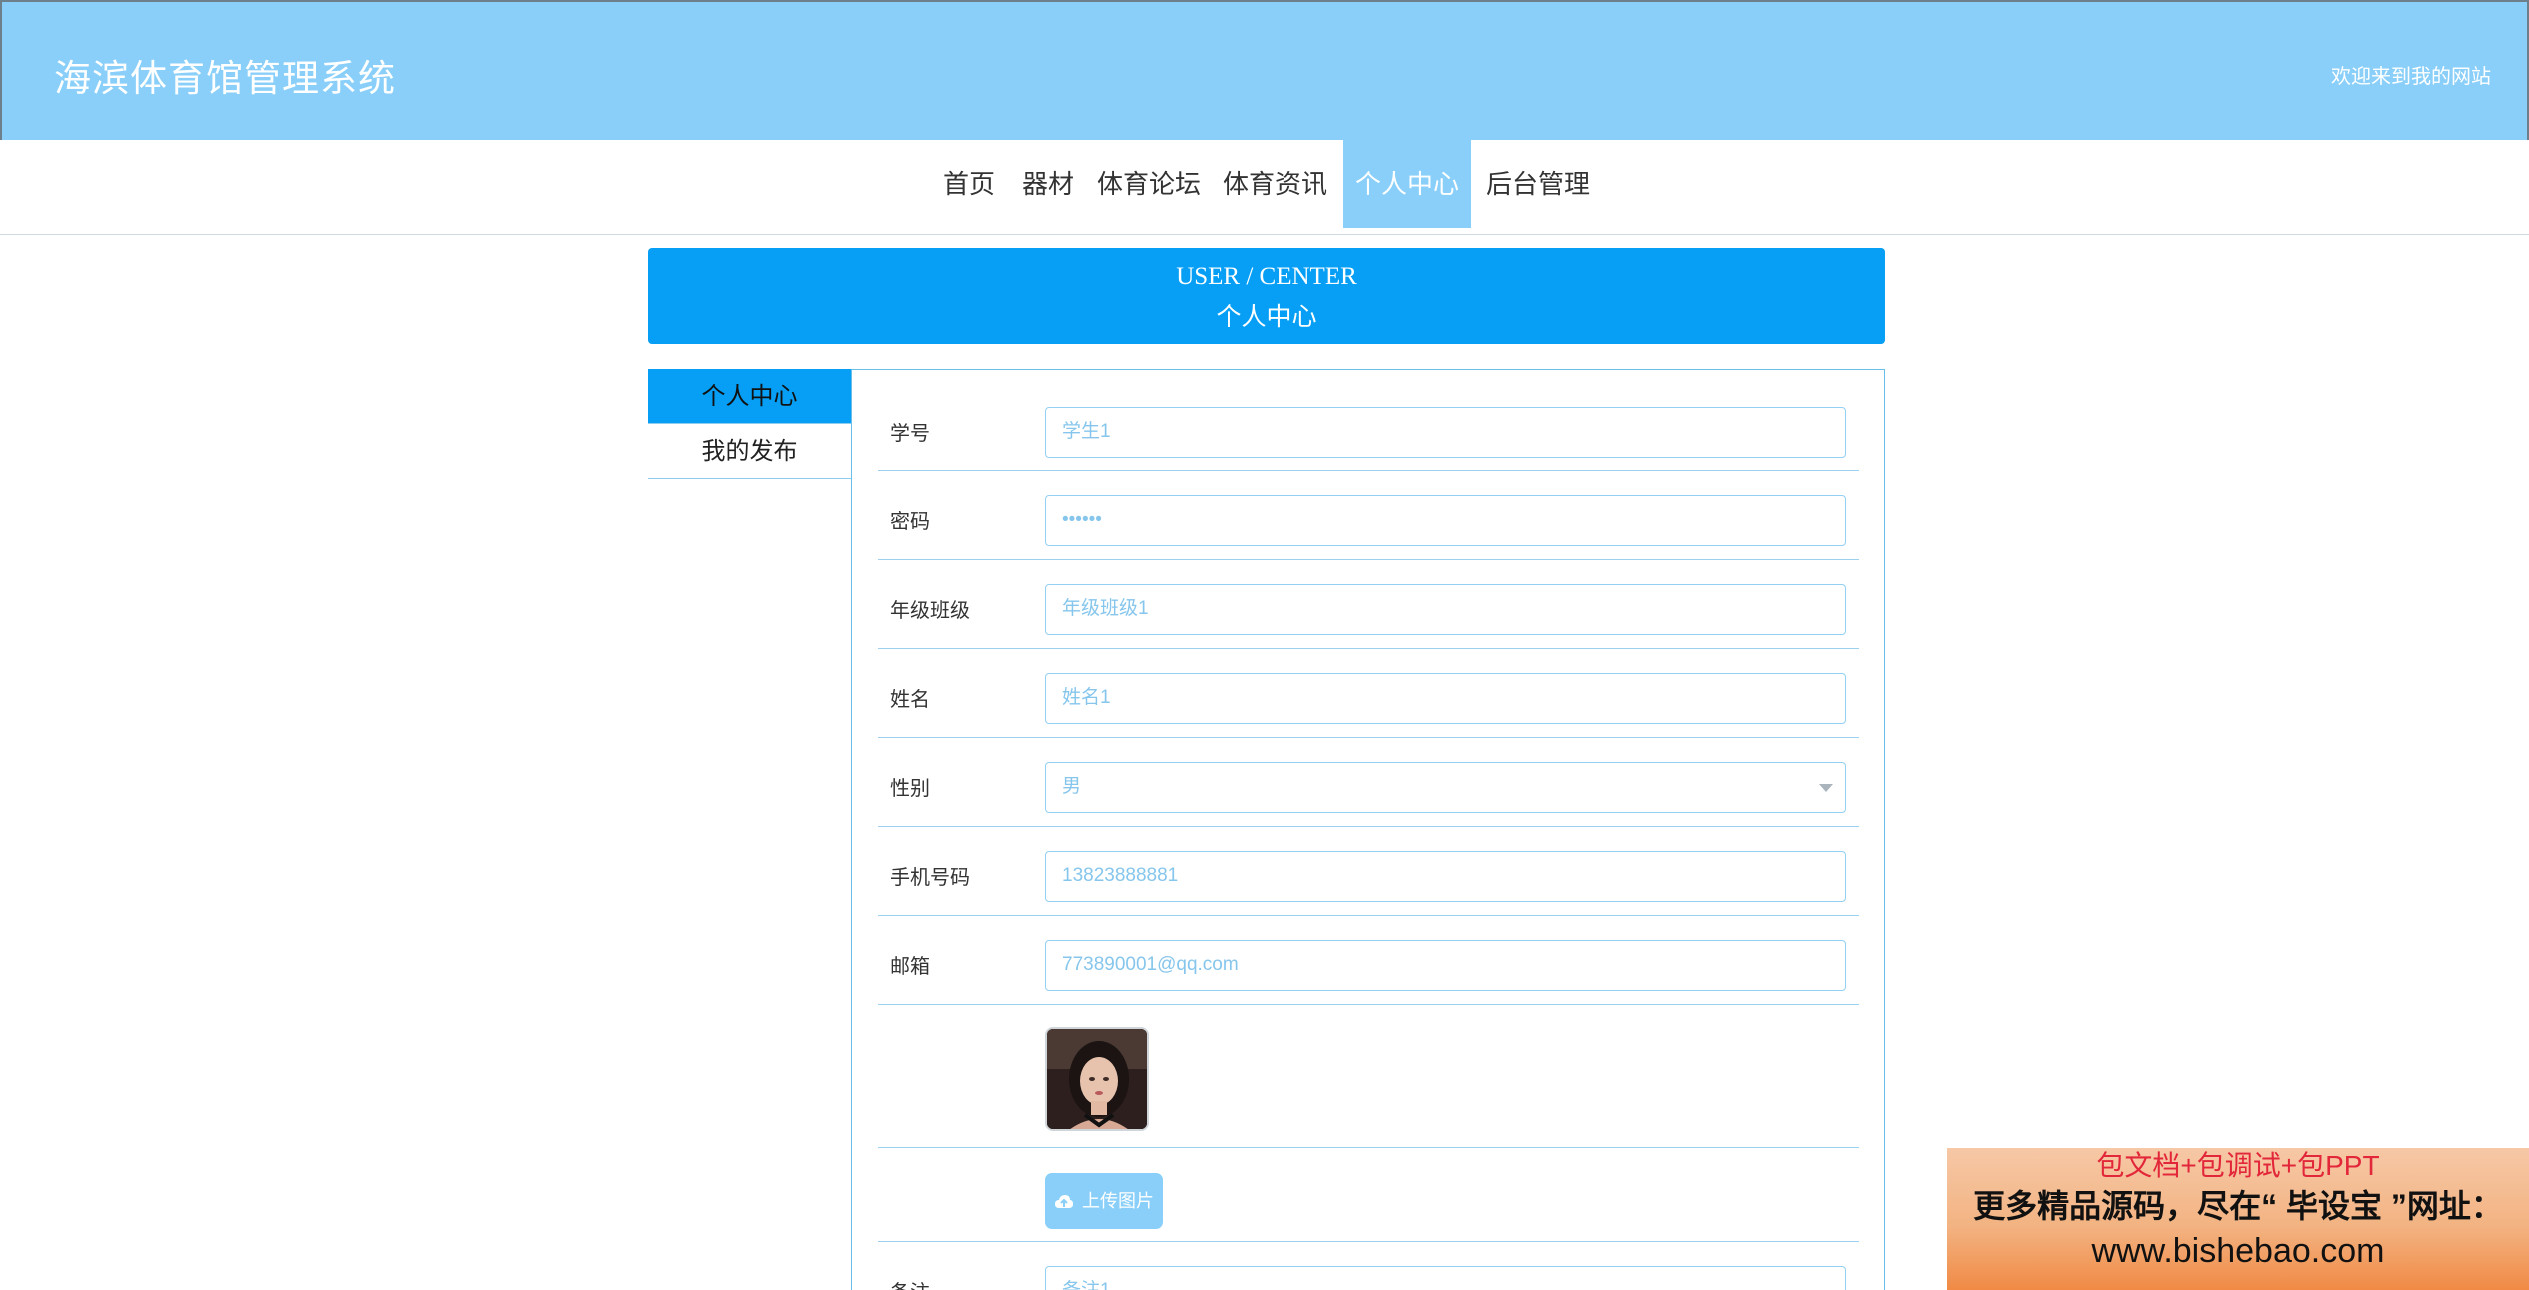  What do you see at coordinates (1445, 1278) in the screenshot?
I see `remark-field: 备注1` at bounding box center [1445, 1278].